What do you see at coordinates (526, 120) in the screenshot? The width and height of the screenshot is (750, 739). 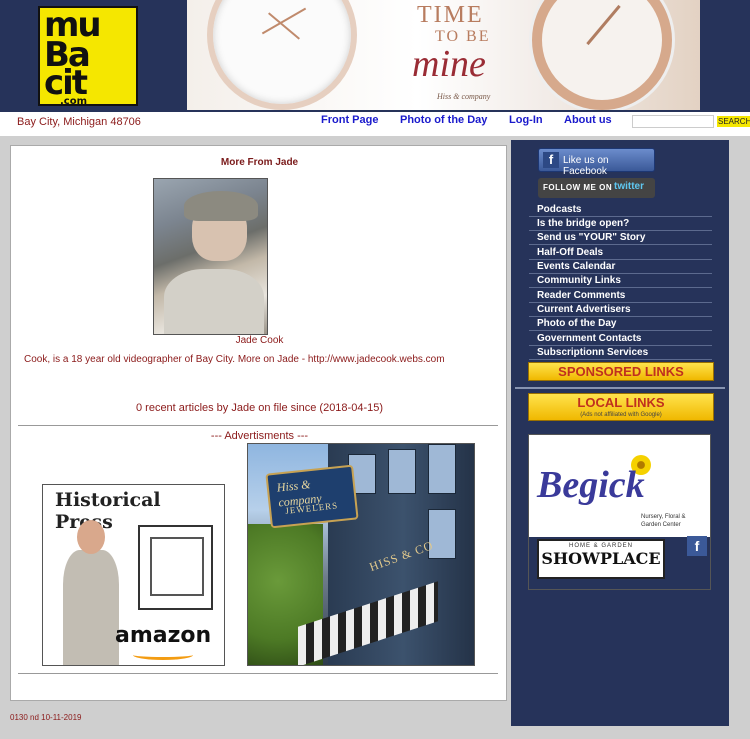 I see `nav-link-log-in: Log-In` at bounding box center [526, 120].